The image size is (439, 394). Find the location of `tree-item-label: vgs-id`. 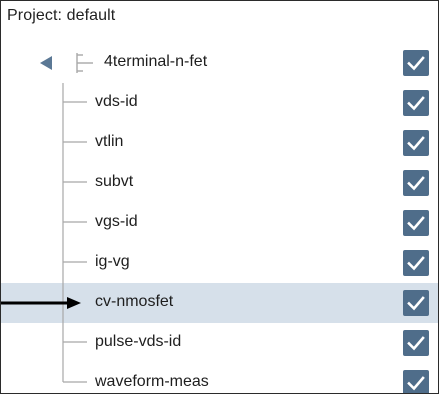

tree-item-label: vgs-id is located at coordinates (116, 221).